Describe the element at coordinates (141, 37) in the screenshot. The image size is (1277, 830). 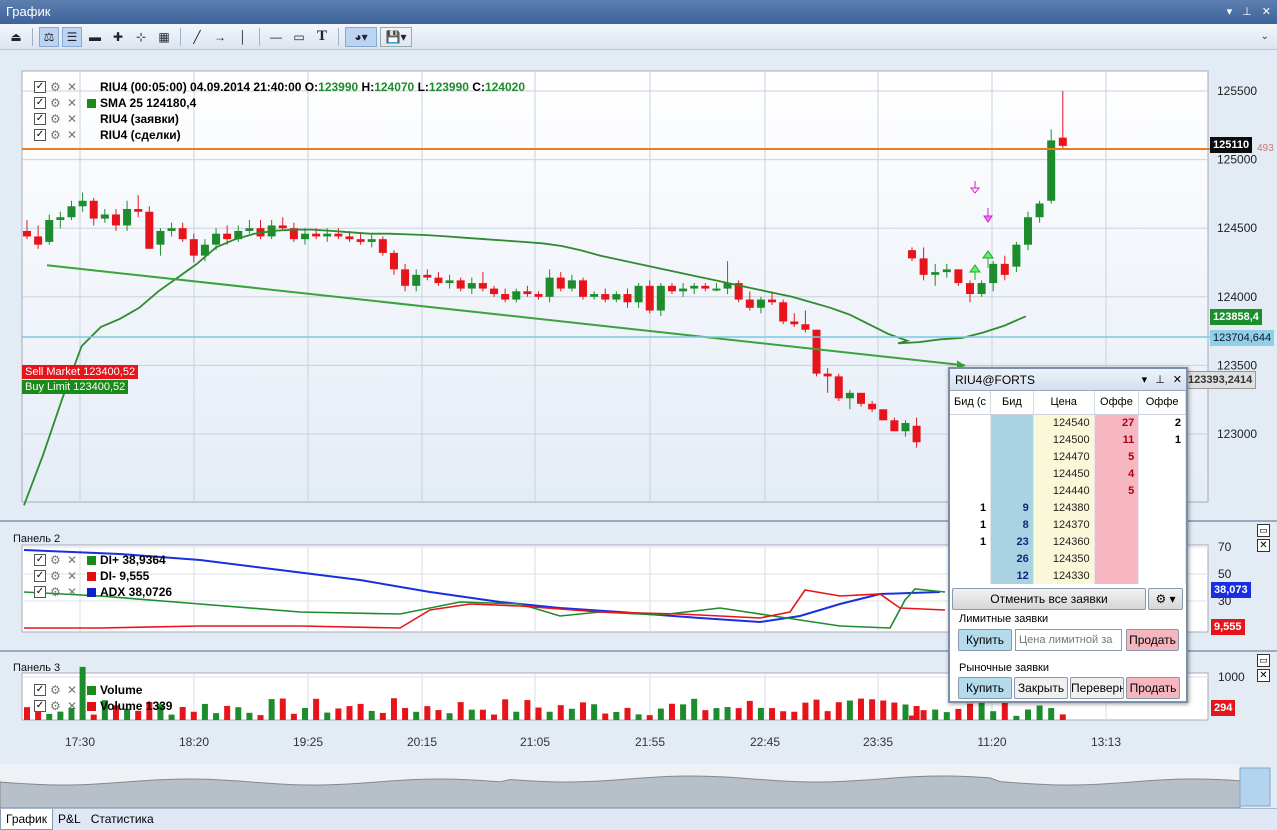
I see `marker-icon: ⊹` at that location.